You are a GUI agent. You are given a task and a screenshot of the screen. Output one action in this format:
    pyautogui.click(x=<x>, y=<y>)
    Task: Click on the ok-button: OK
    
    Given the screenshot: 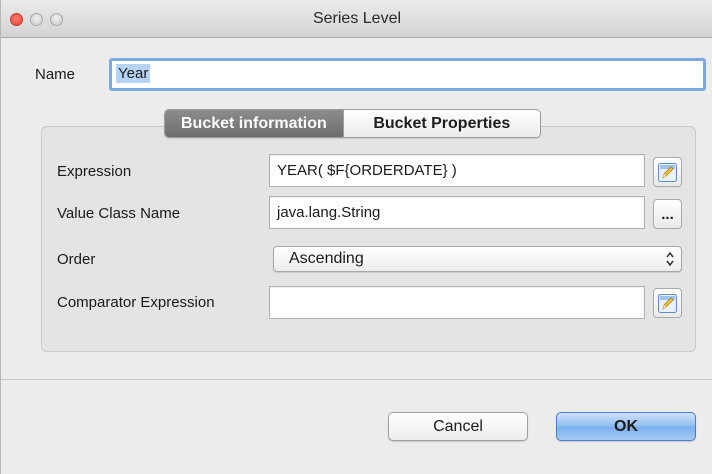 What is the action you would take?
    pyautogui.click(x=626, y=426)
    